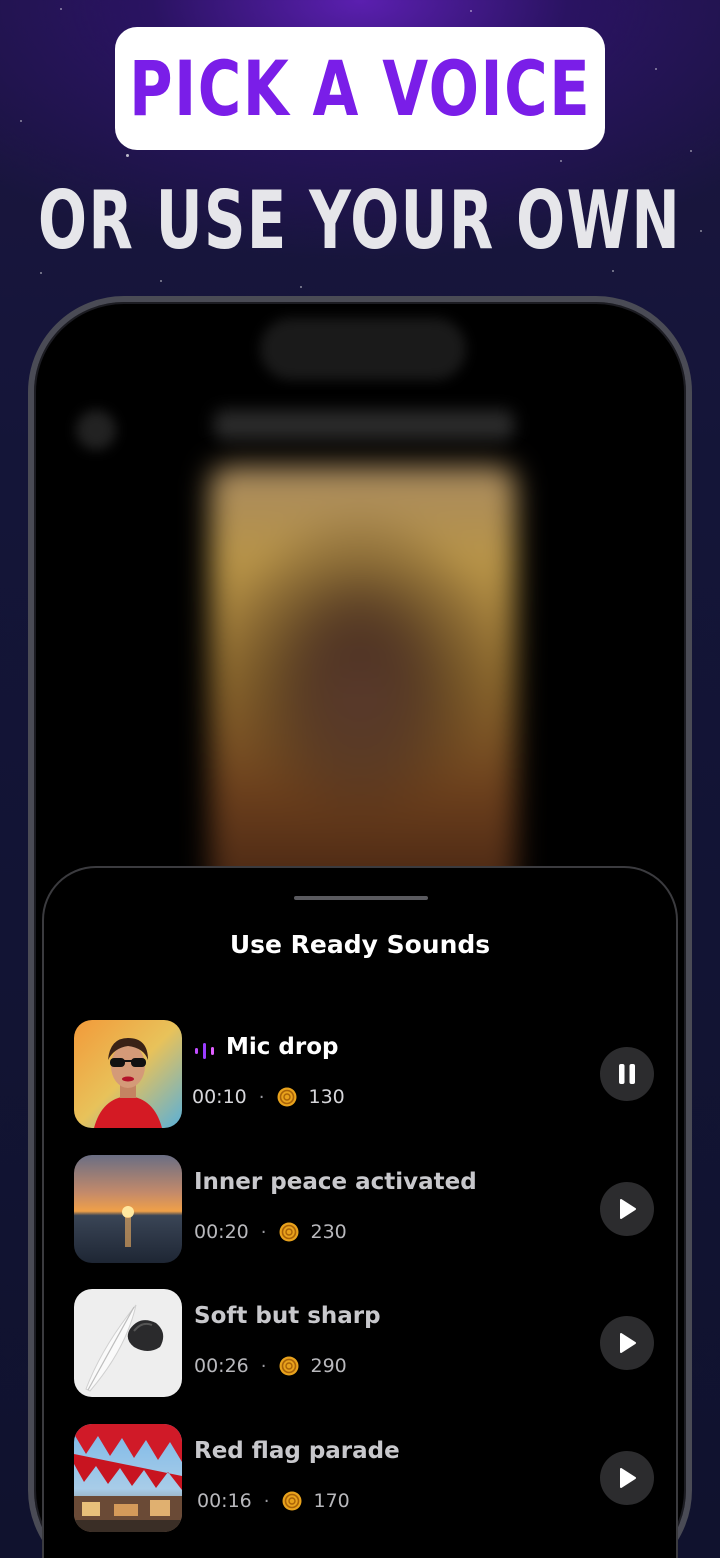  I want to click on now-playing-icon, so click(204, 1051).